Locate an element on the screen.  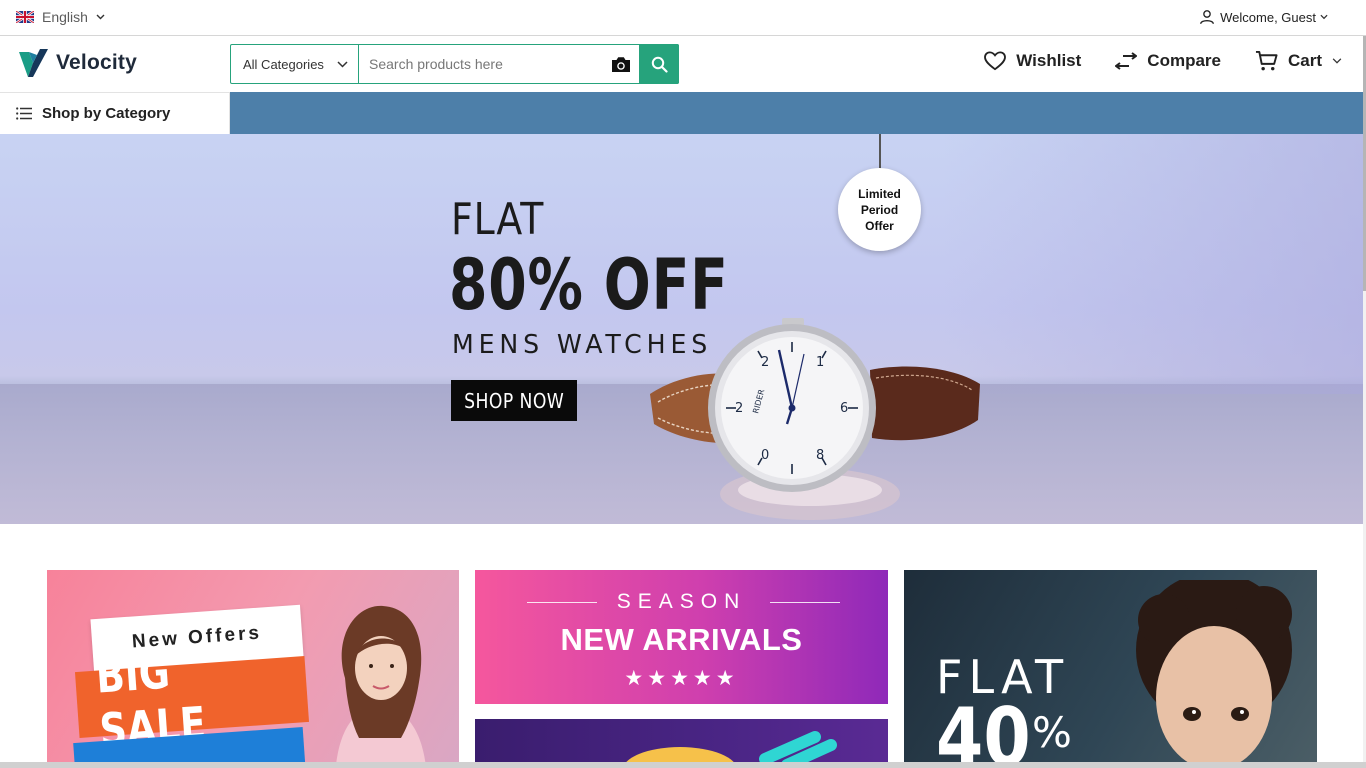
category-select: All Categories is located at coordinates (295, 64).